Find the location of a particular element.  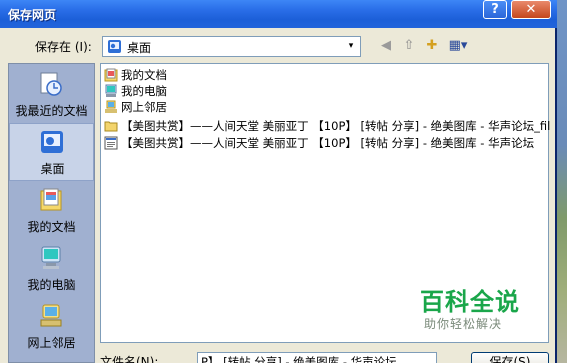

close-button: ✕ is located at coordinates (531, 9).